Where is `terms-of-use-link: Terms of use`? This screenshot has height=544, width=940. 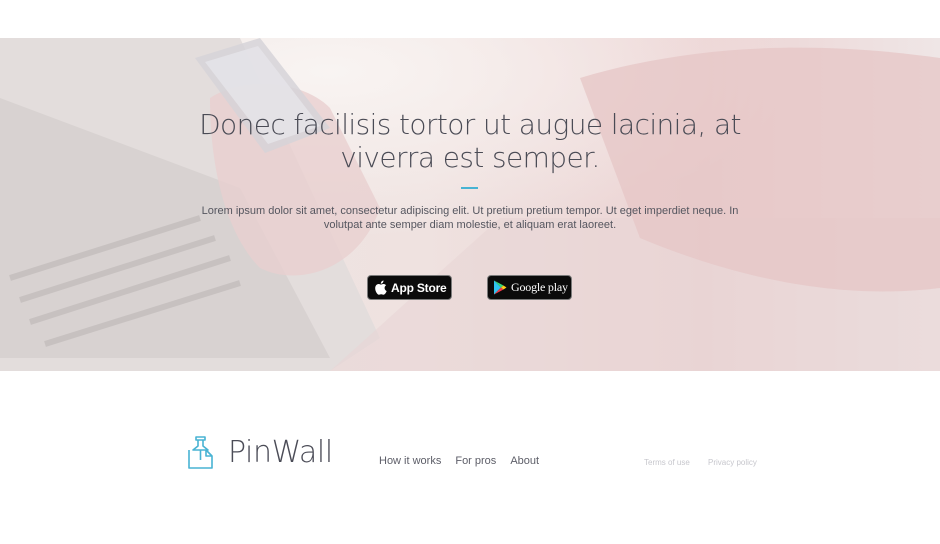
terms-of-use-link: Terms of use is located at coordinates (667, 462).